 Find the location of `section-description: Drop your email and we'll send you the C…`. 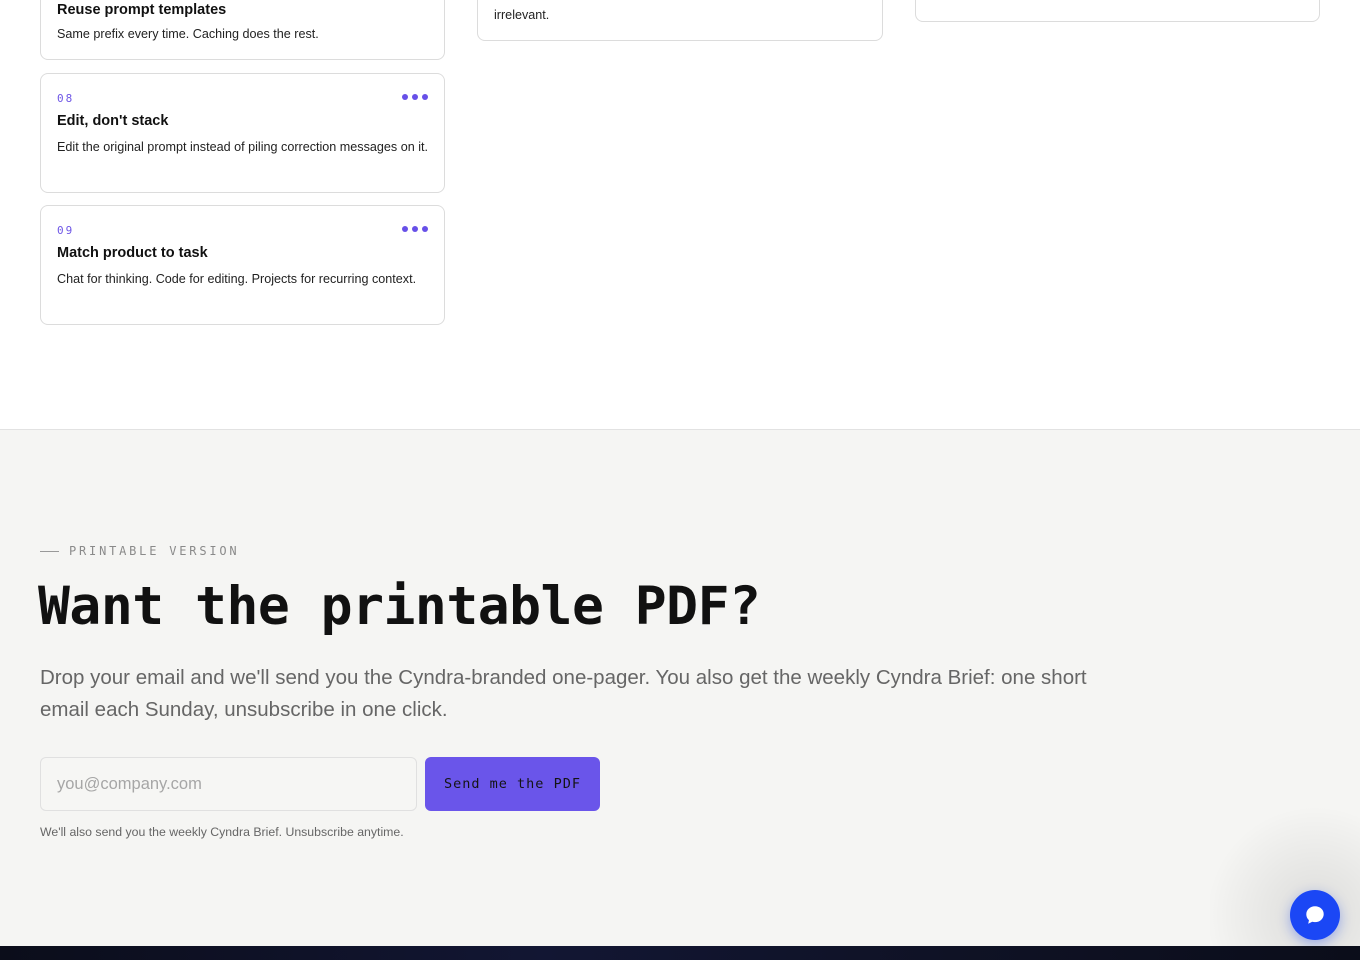

section-description: Drop your email and we'll send you the C… is located at coordinates (563, 693).